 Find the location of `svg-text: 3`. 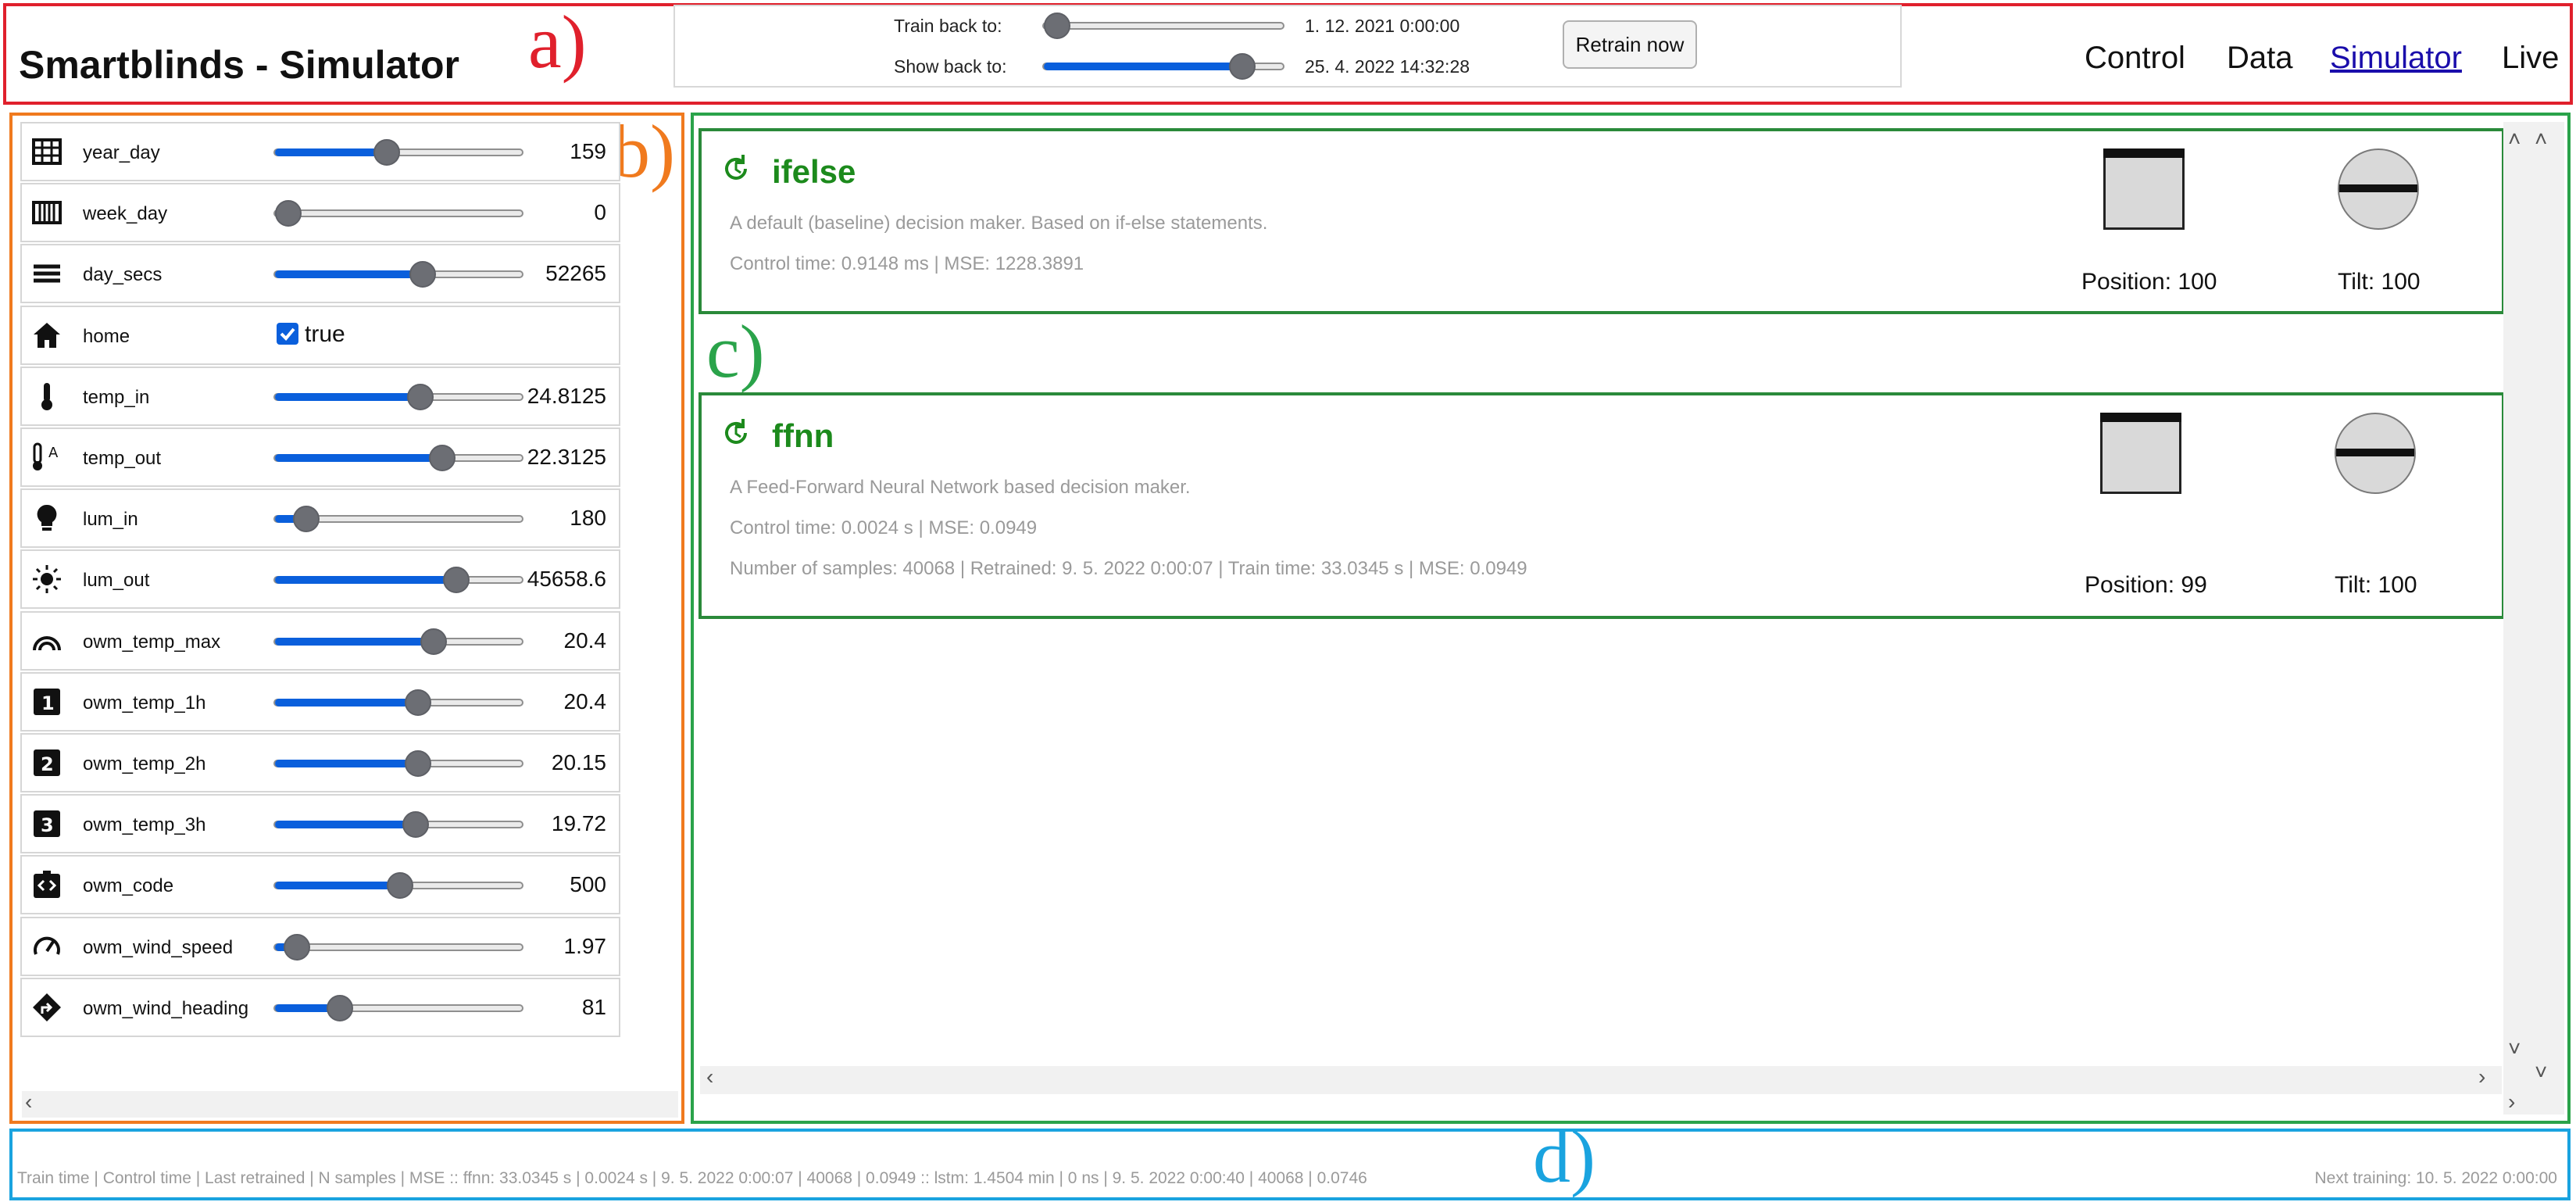

svg-text: 3 is located at coordinates (48, 825).